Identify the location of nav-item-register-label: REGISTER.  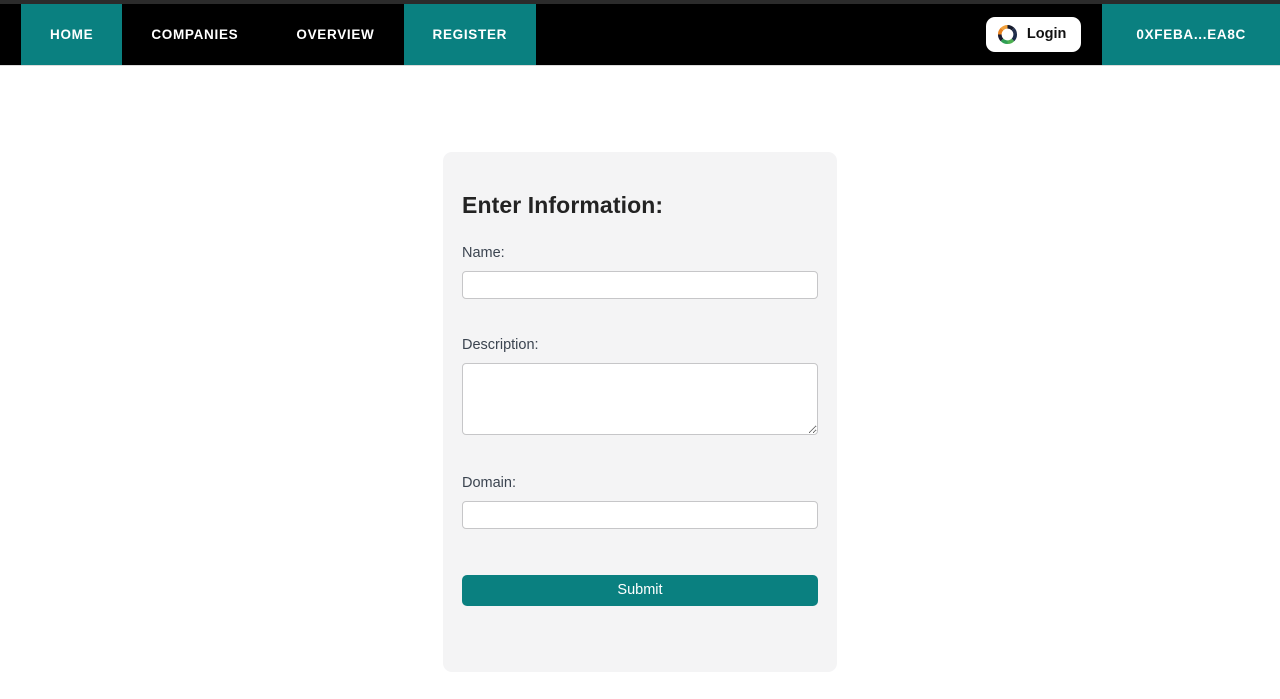
(470, 34).